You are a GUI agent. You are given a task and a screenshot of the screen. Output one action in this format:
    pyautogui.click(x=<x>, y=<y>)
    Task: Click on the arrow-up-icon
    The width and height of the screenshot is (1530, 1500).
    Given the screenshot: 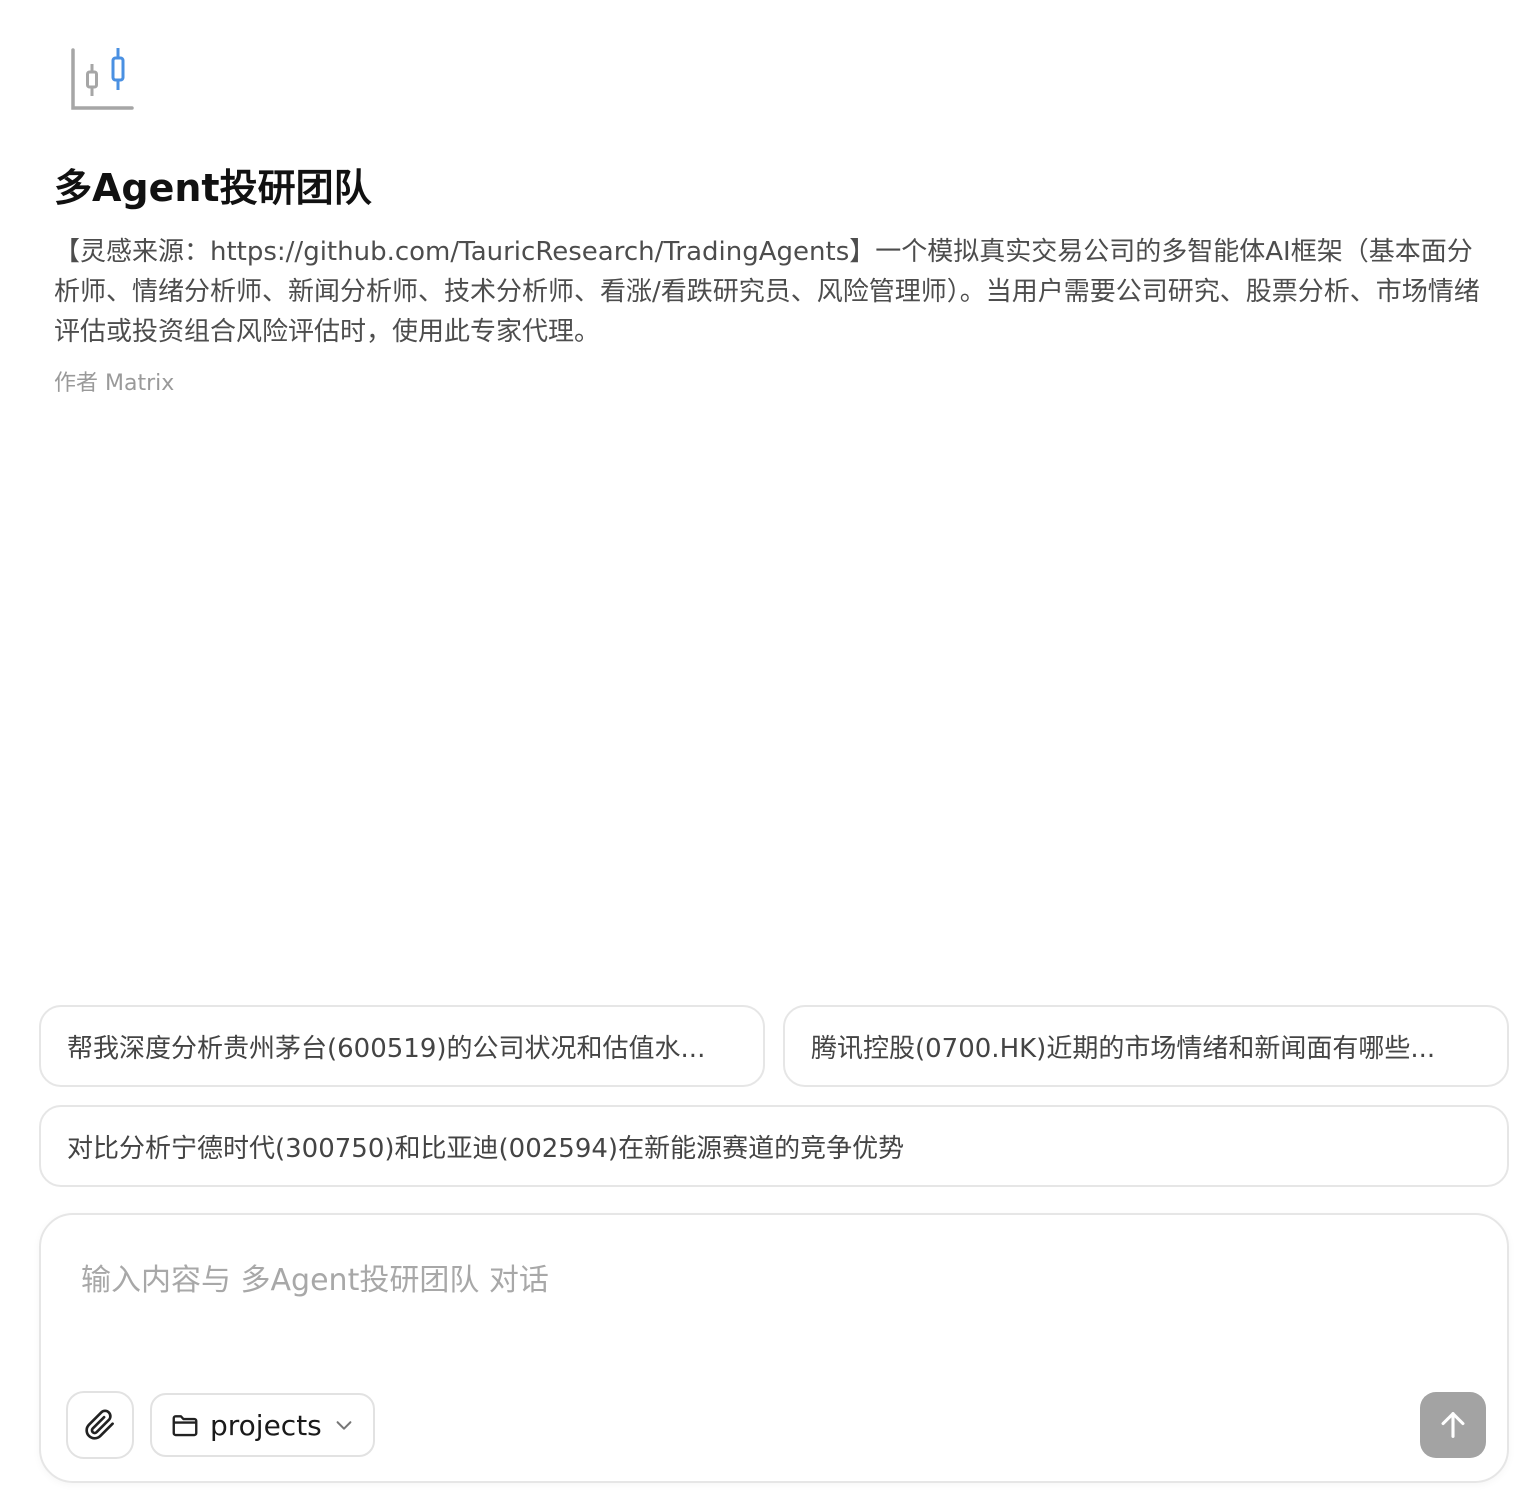 What is the action you would take?
    pyautogui.click(x=1453, y=1425)
    